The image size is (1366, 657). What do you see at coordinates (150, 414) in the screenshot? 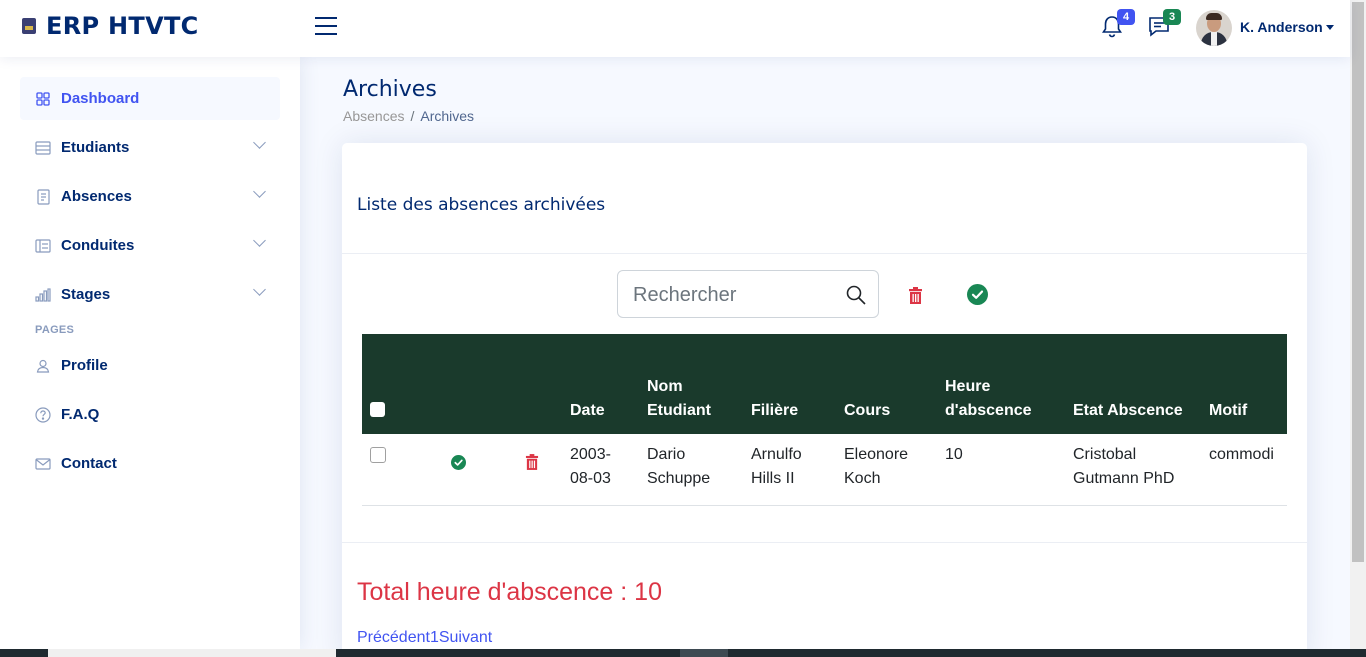
I see `sidebar-item-faq: F.A.Q` at bounding box center [150, 414].